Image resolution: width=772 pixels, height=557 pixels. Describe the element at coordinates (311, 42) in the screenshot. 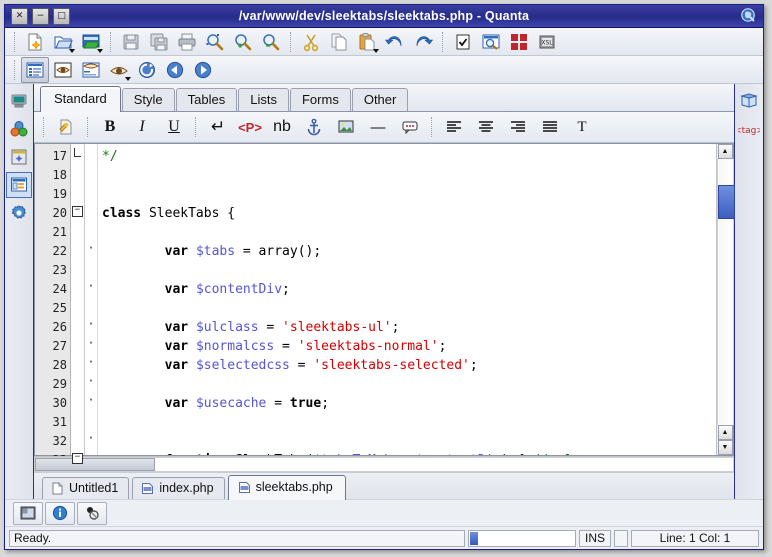

I see `cut-icon` at that location.